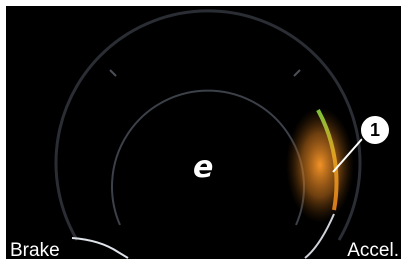  What do you see at coordinates (373, 250) in the screenshot?
I see `accel-label: Accel.` at bounding box center [373, 250].